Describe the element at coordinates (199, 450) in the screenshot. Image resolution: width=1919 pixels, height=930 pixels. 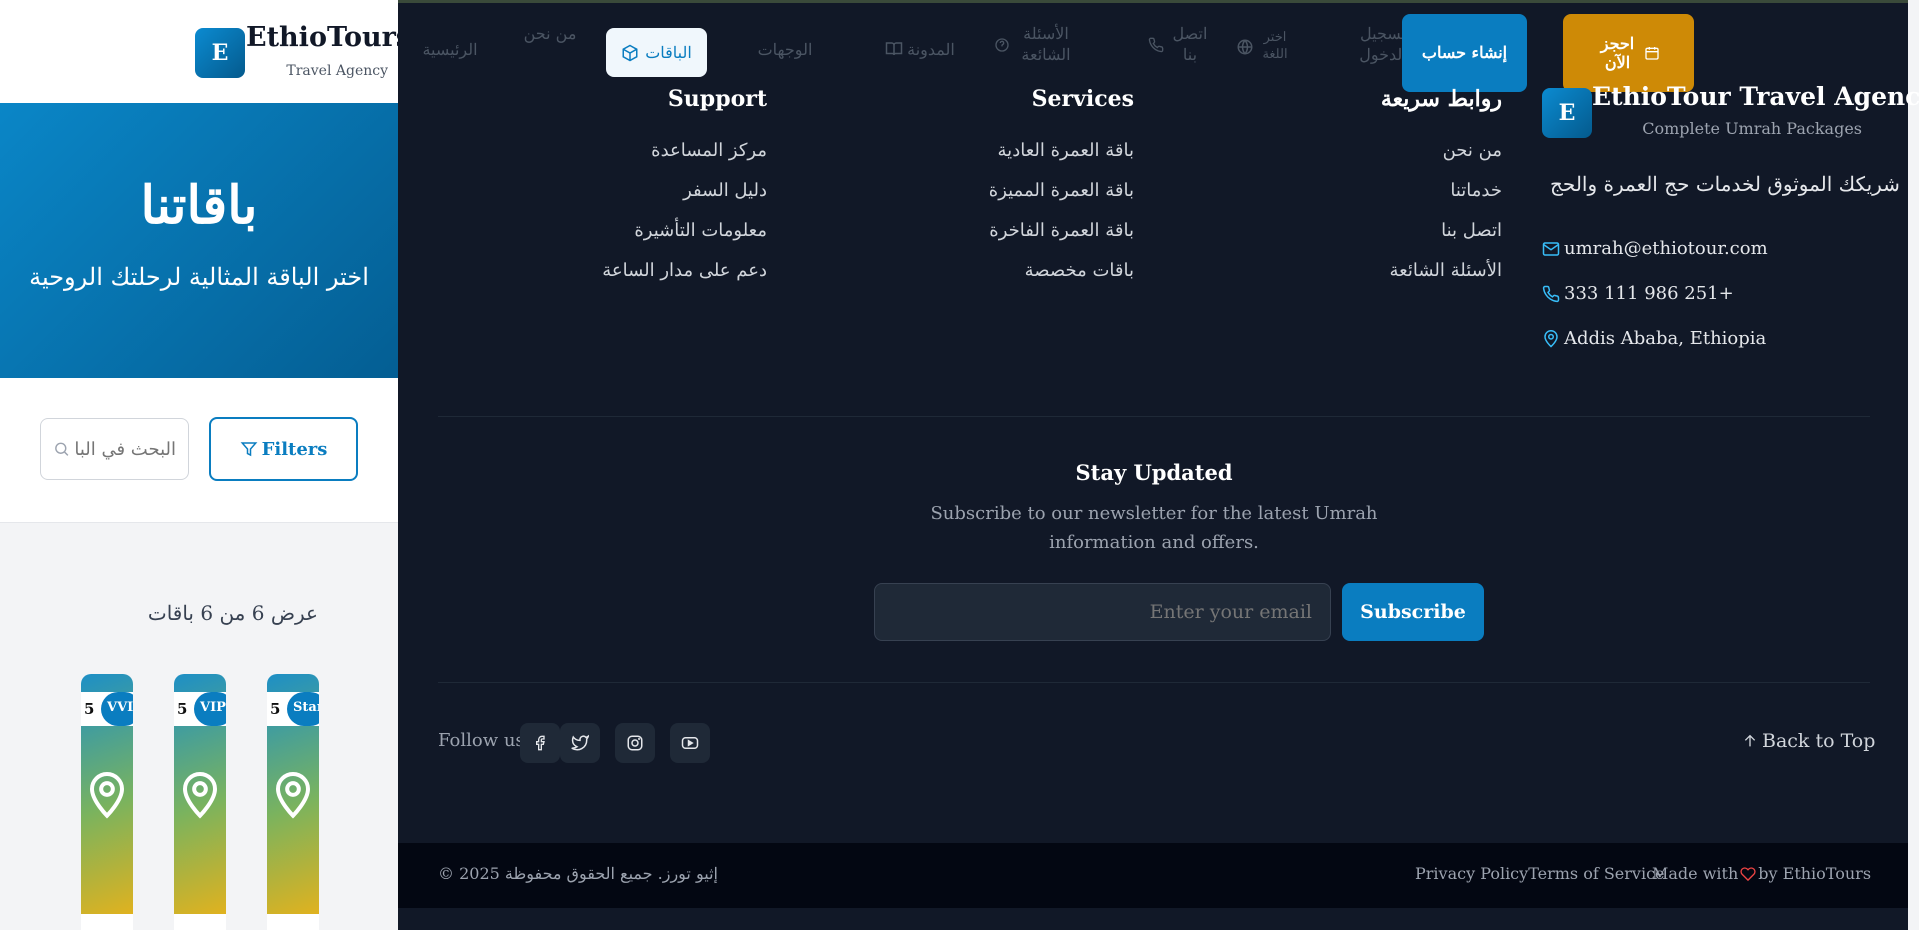
I see `filter-toolbar: Filters` at that location.